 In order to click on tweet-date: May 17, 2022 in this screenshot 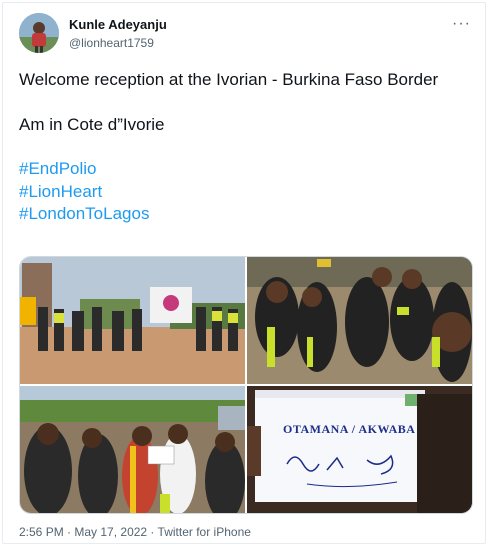, I will do `click(110, 532)`.